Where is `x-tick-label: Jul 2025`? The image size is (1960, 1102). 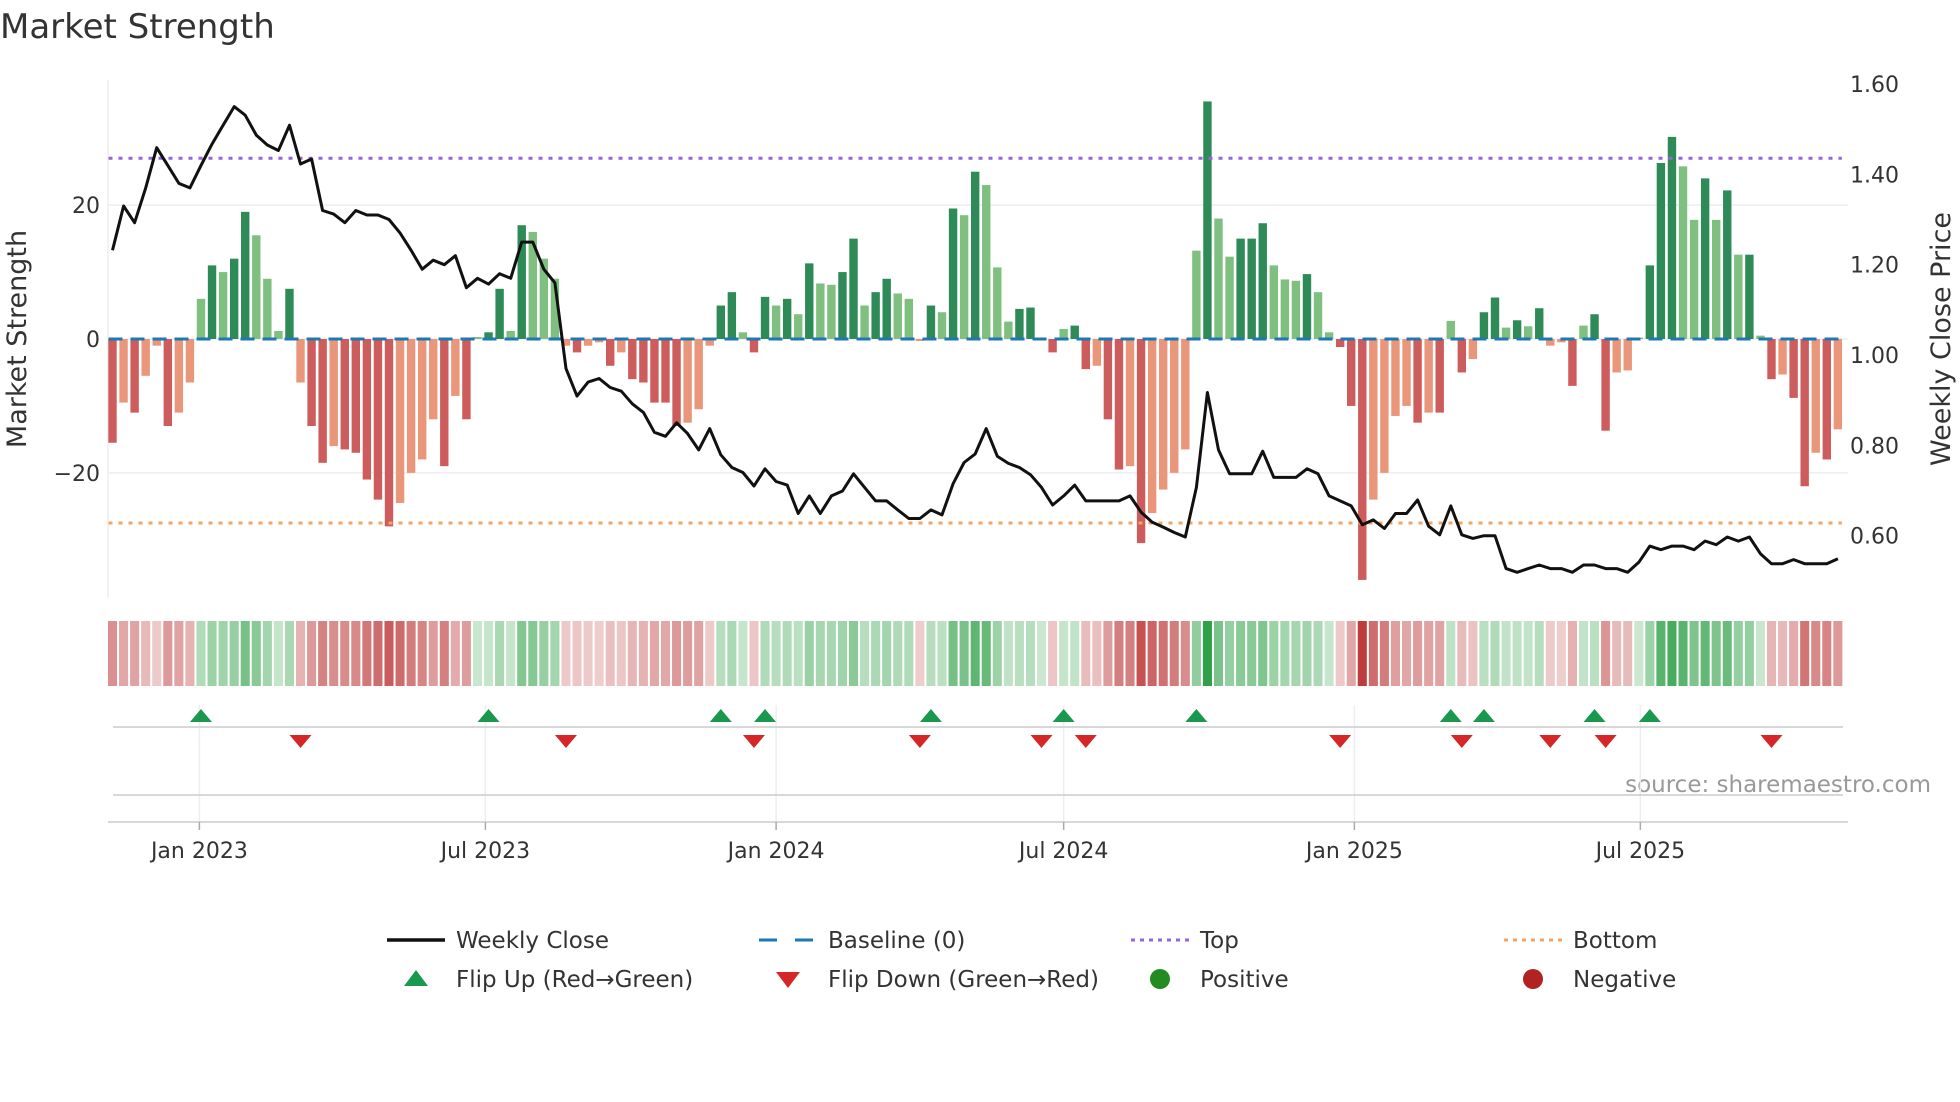
x-tick-label: Jul 2025 is located at coordinates (1640, 851).